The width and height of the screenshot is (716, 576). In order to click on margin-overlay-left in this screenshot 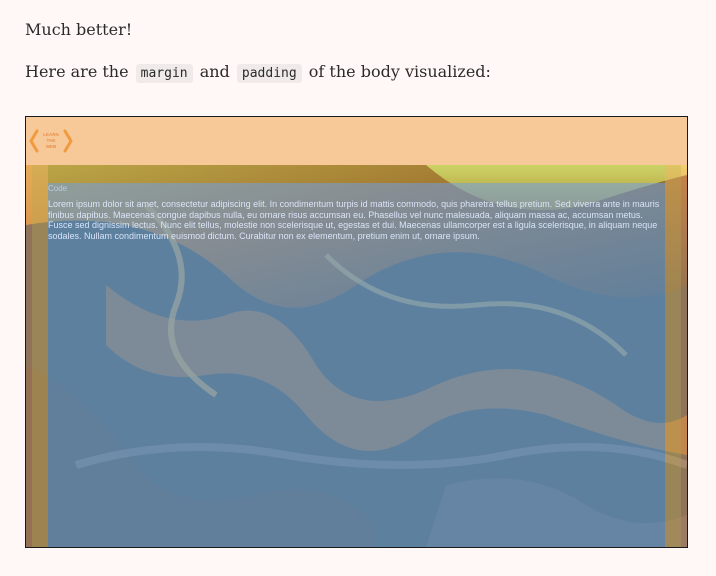, I will do `click(37, 356)`.